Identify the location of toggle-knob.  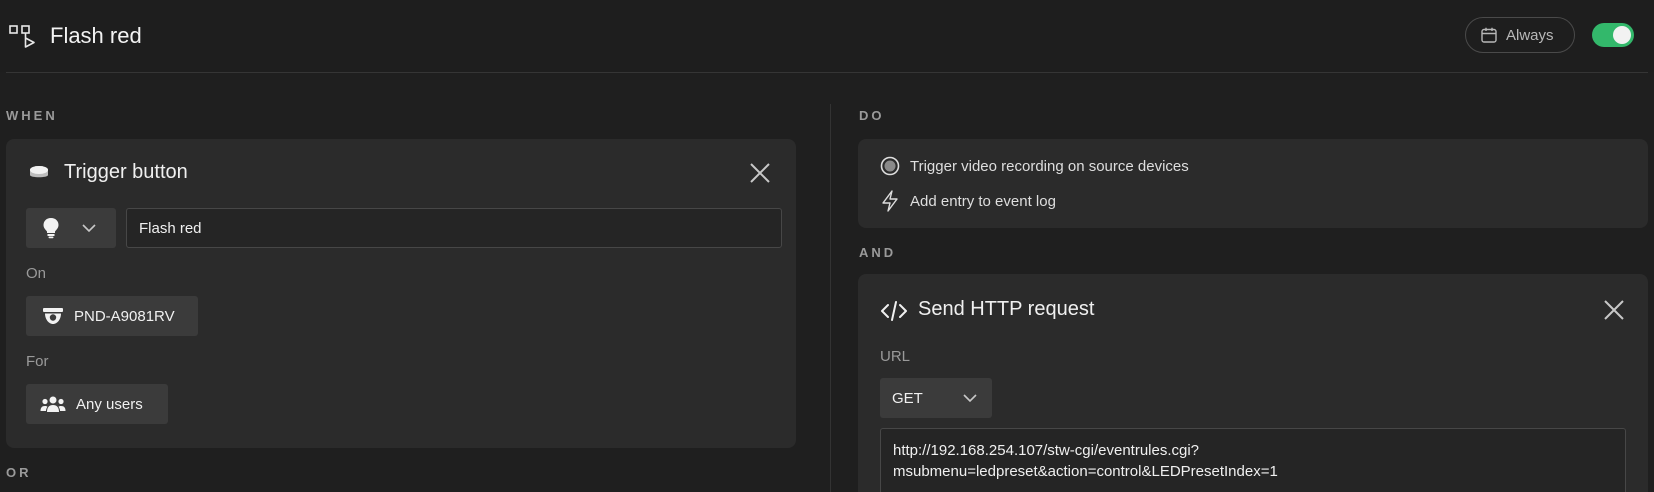
(1622, 35).